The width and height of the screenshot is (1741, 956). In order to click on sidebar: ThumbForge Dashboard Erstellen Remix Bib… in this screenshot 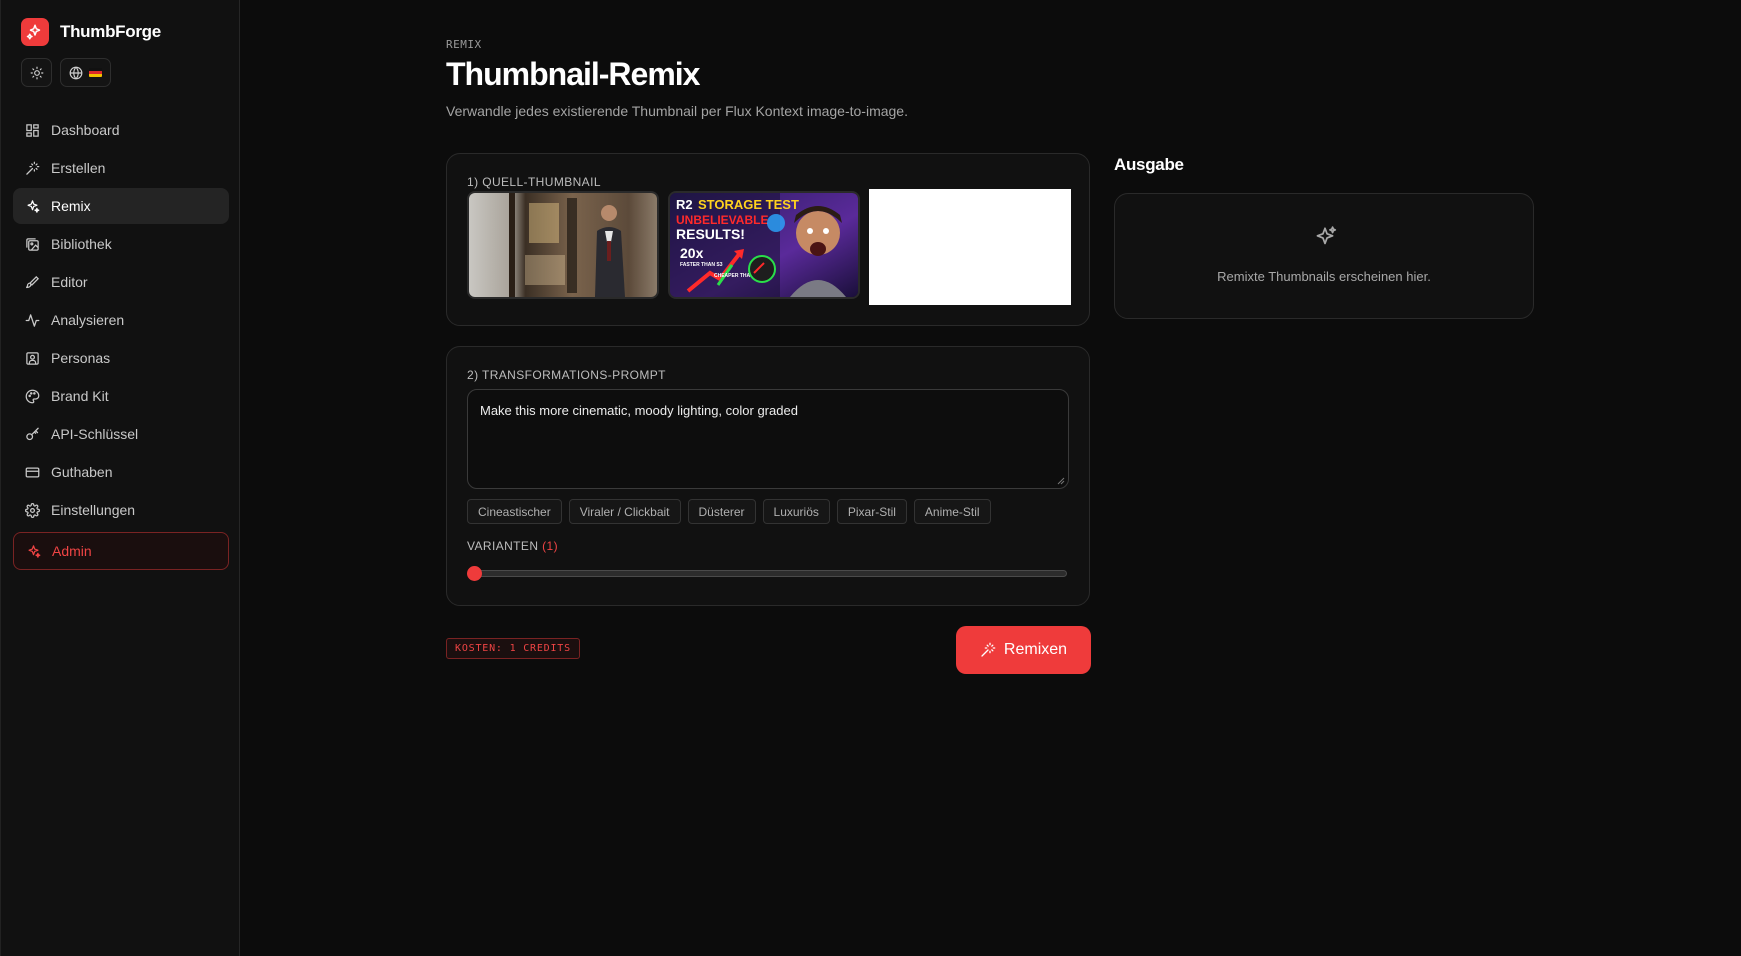, I will do `click(120, 478)`.